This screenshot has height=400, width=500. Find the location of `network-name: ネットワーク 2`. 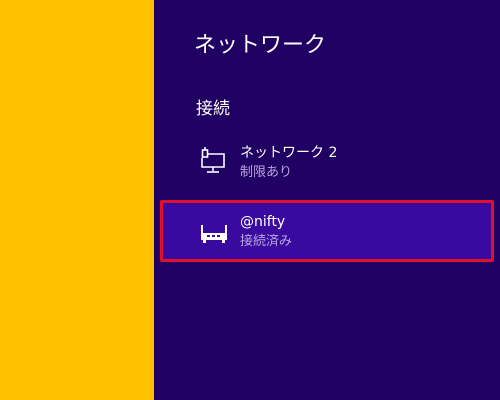

network-name: ネットワーク 2 is located at coordinates (289, 153).